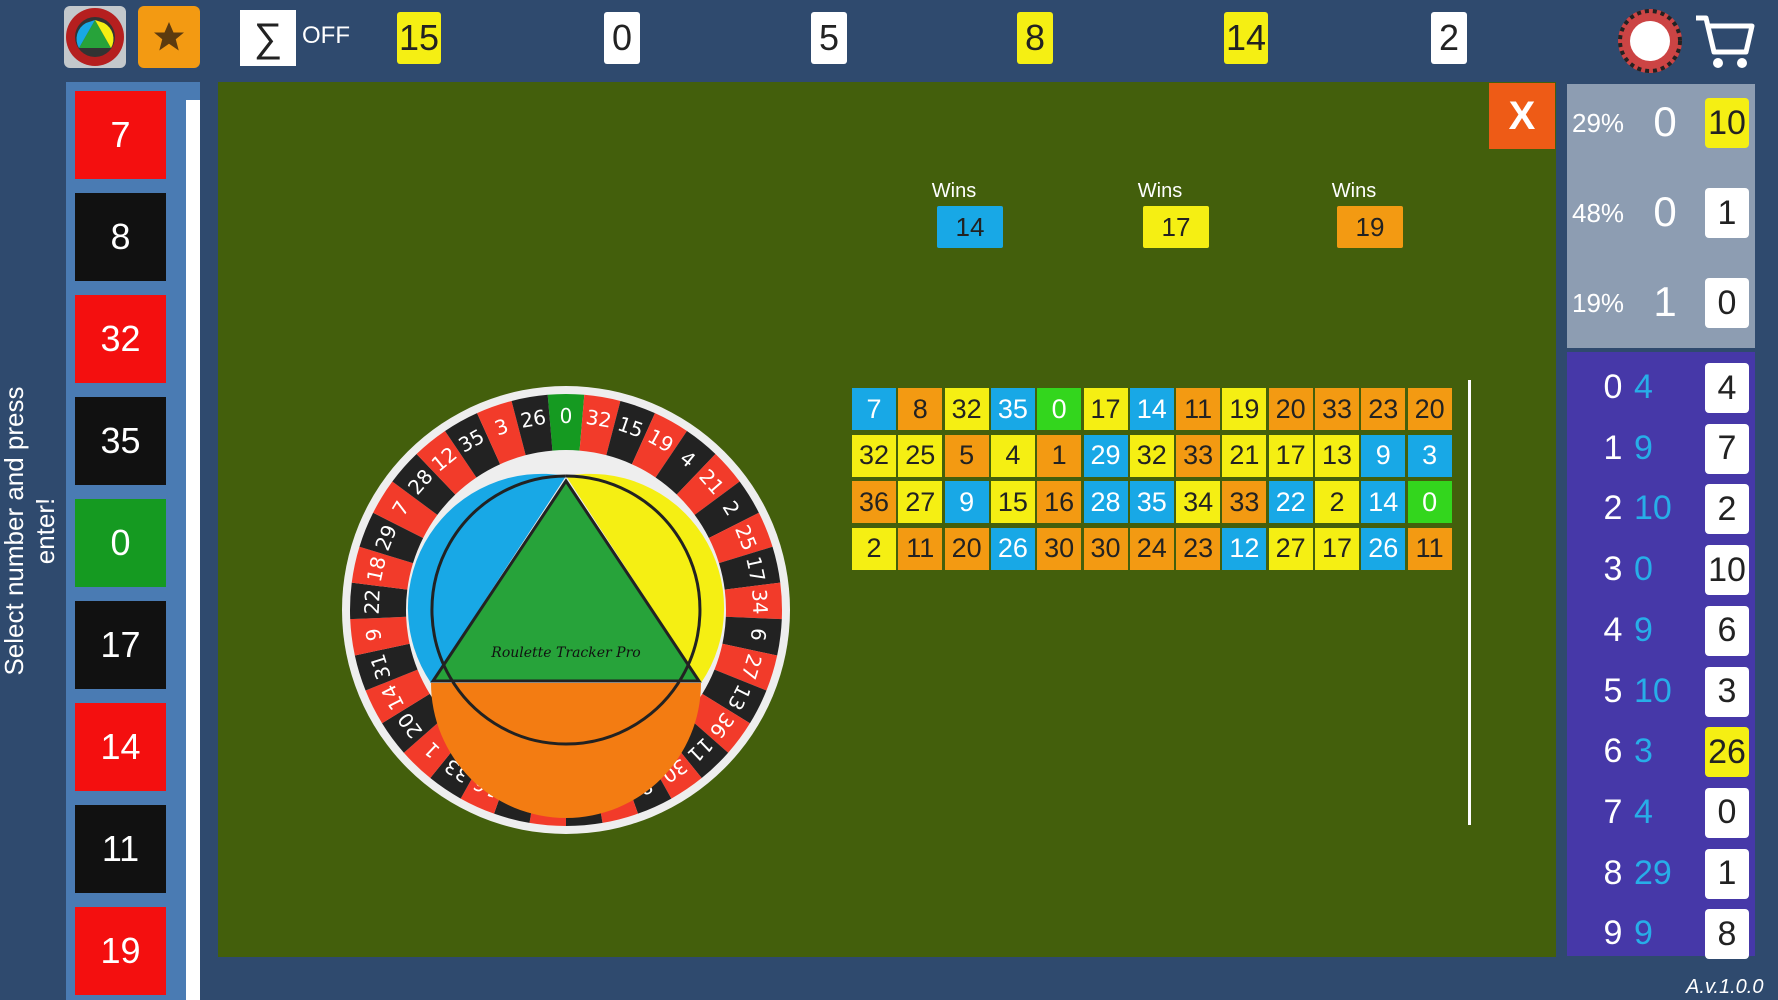  I want to click on grid-cell: 29, so click(1105, 455).